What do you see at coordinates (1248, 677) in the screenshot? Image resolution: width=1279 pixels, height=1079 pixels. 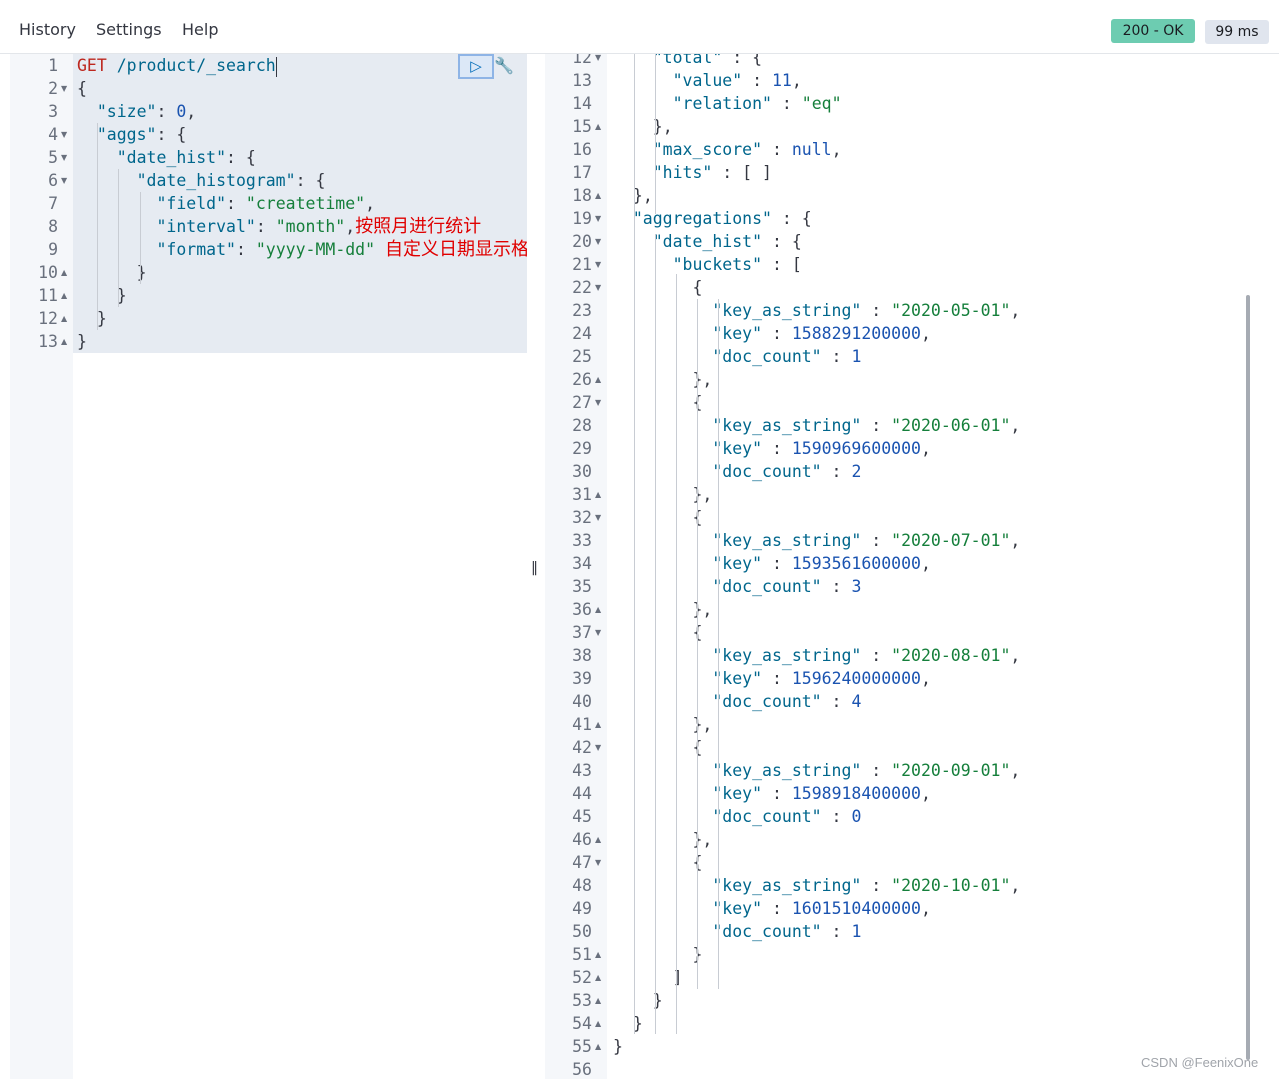 I see `output-scrollbar` at bounding box center [1248, 677].